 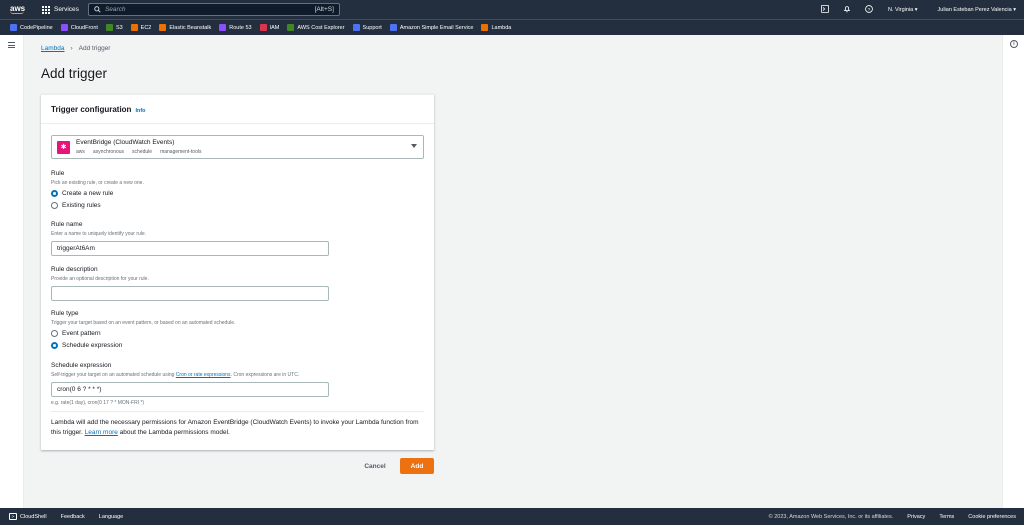 What do you see at coordinates (393, 27) in the screenshot?
I see `ses-icon` at bounding box center [393, 27].